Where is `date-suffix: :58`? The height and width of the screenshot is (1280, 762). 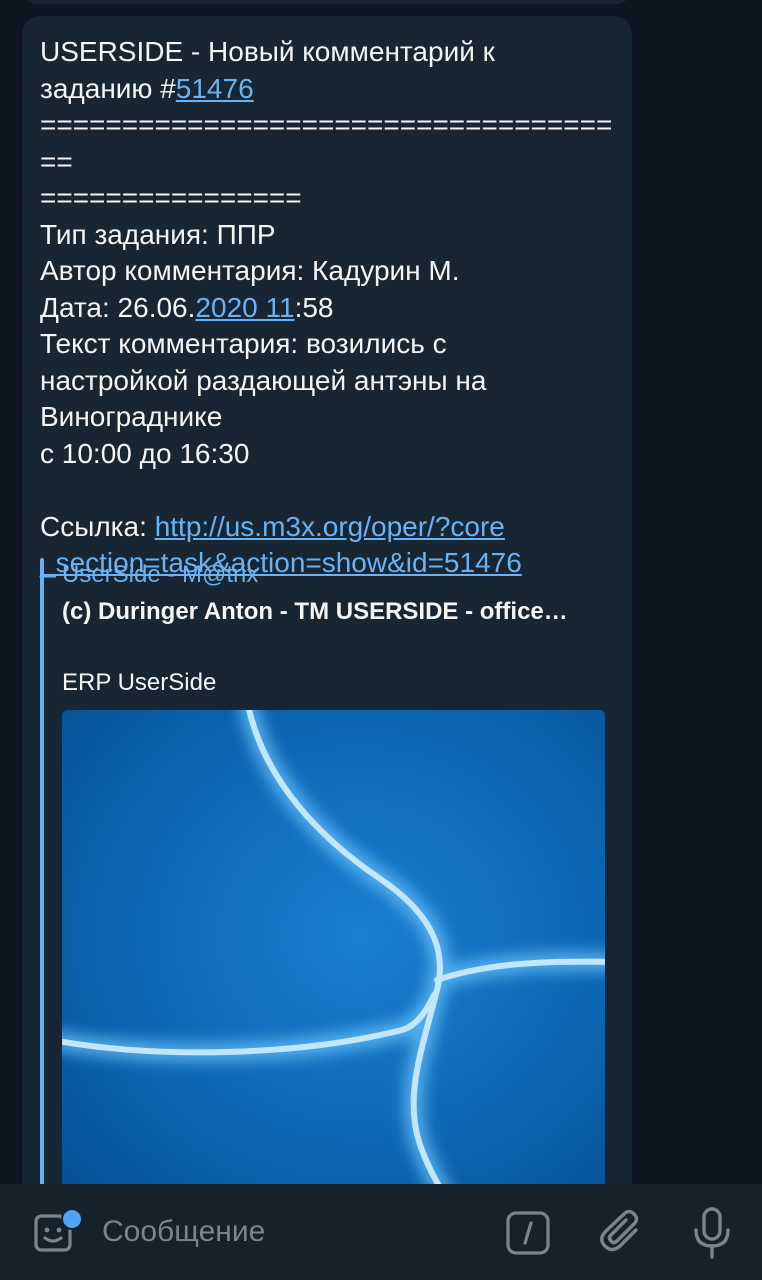 date-suffix: :58 is located at coordinates (314, 307).